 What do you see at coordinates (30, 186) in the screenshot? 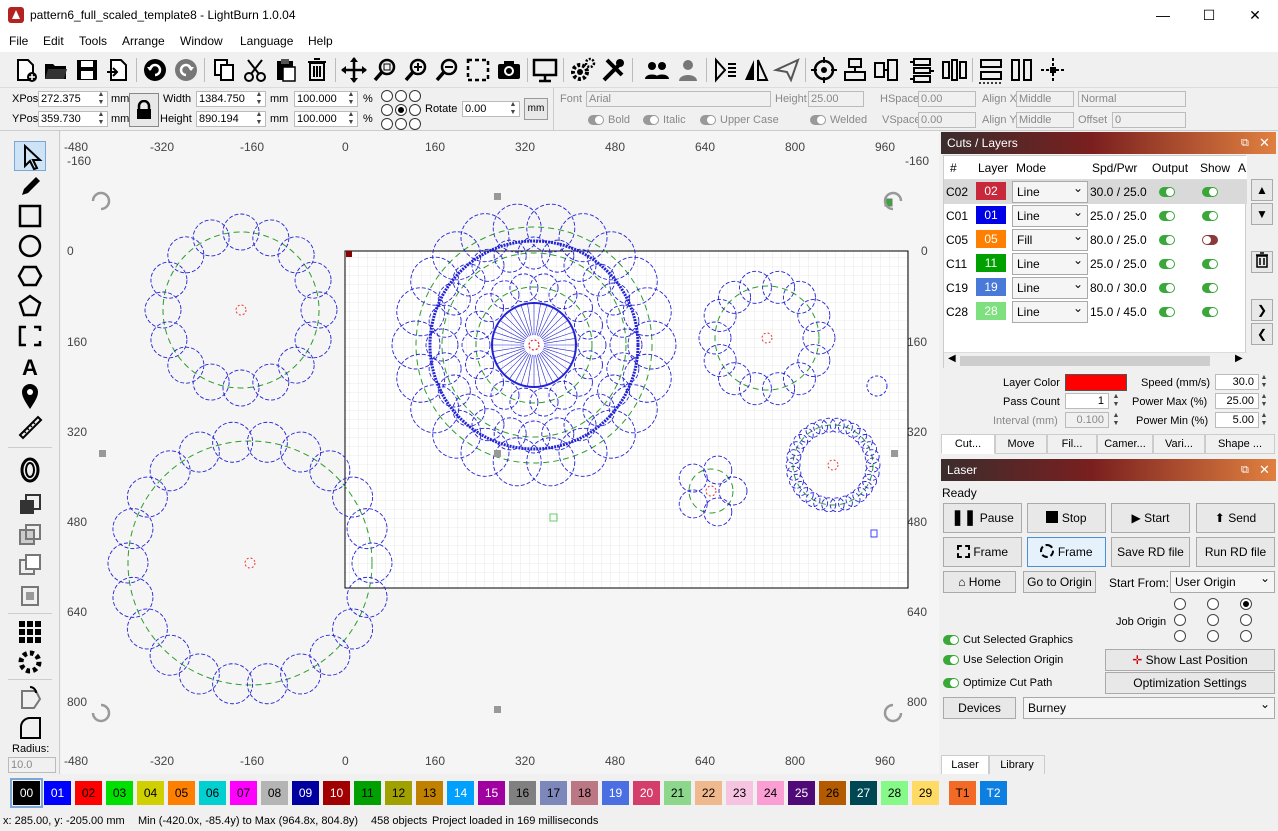
I see `draw-line-tool` at bounding box center [30, 186].